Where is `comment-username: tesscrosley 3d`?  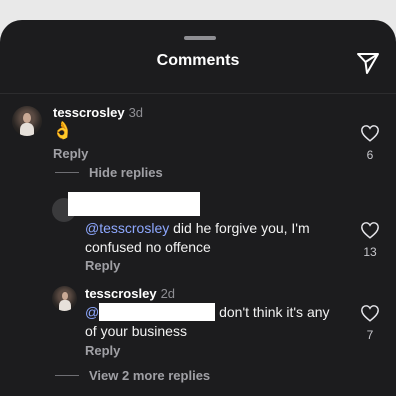 comment-username: tesscrosley 3d is located at coordinates (98, 112).